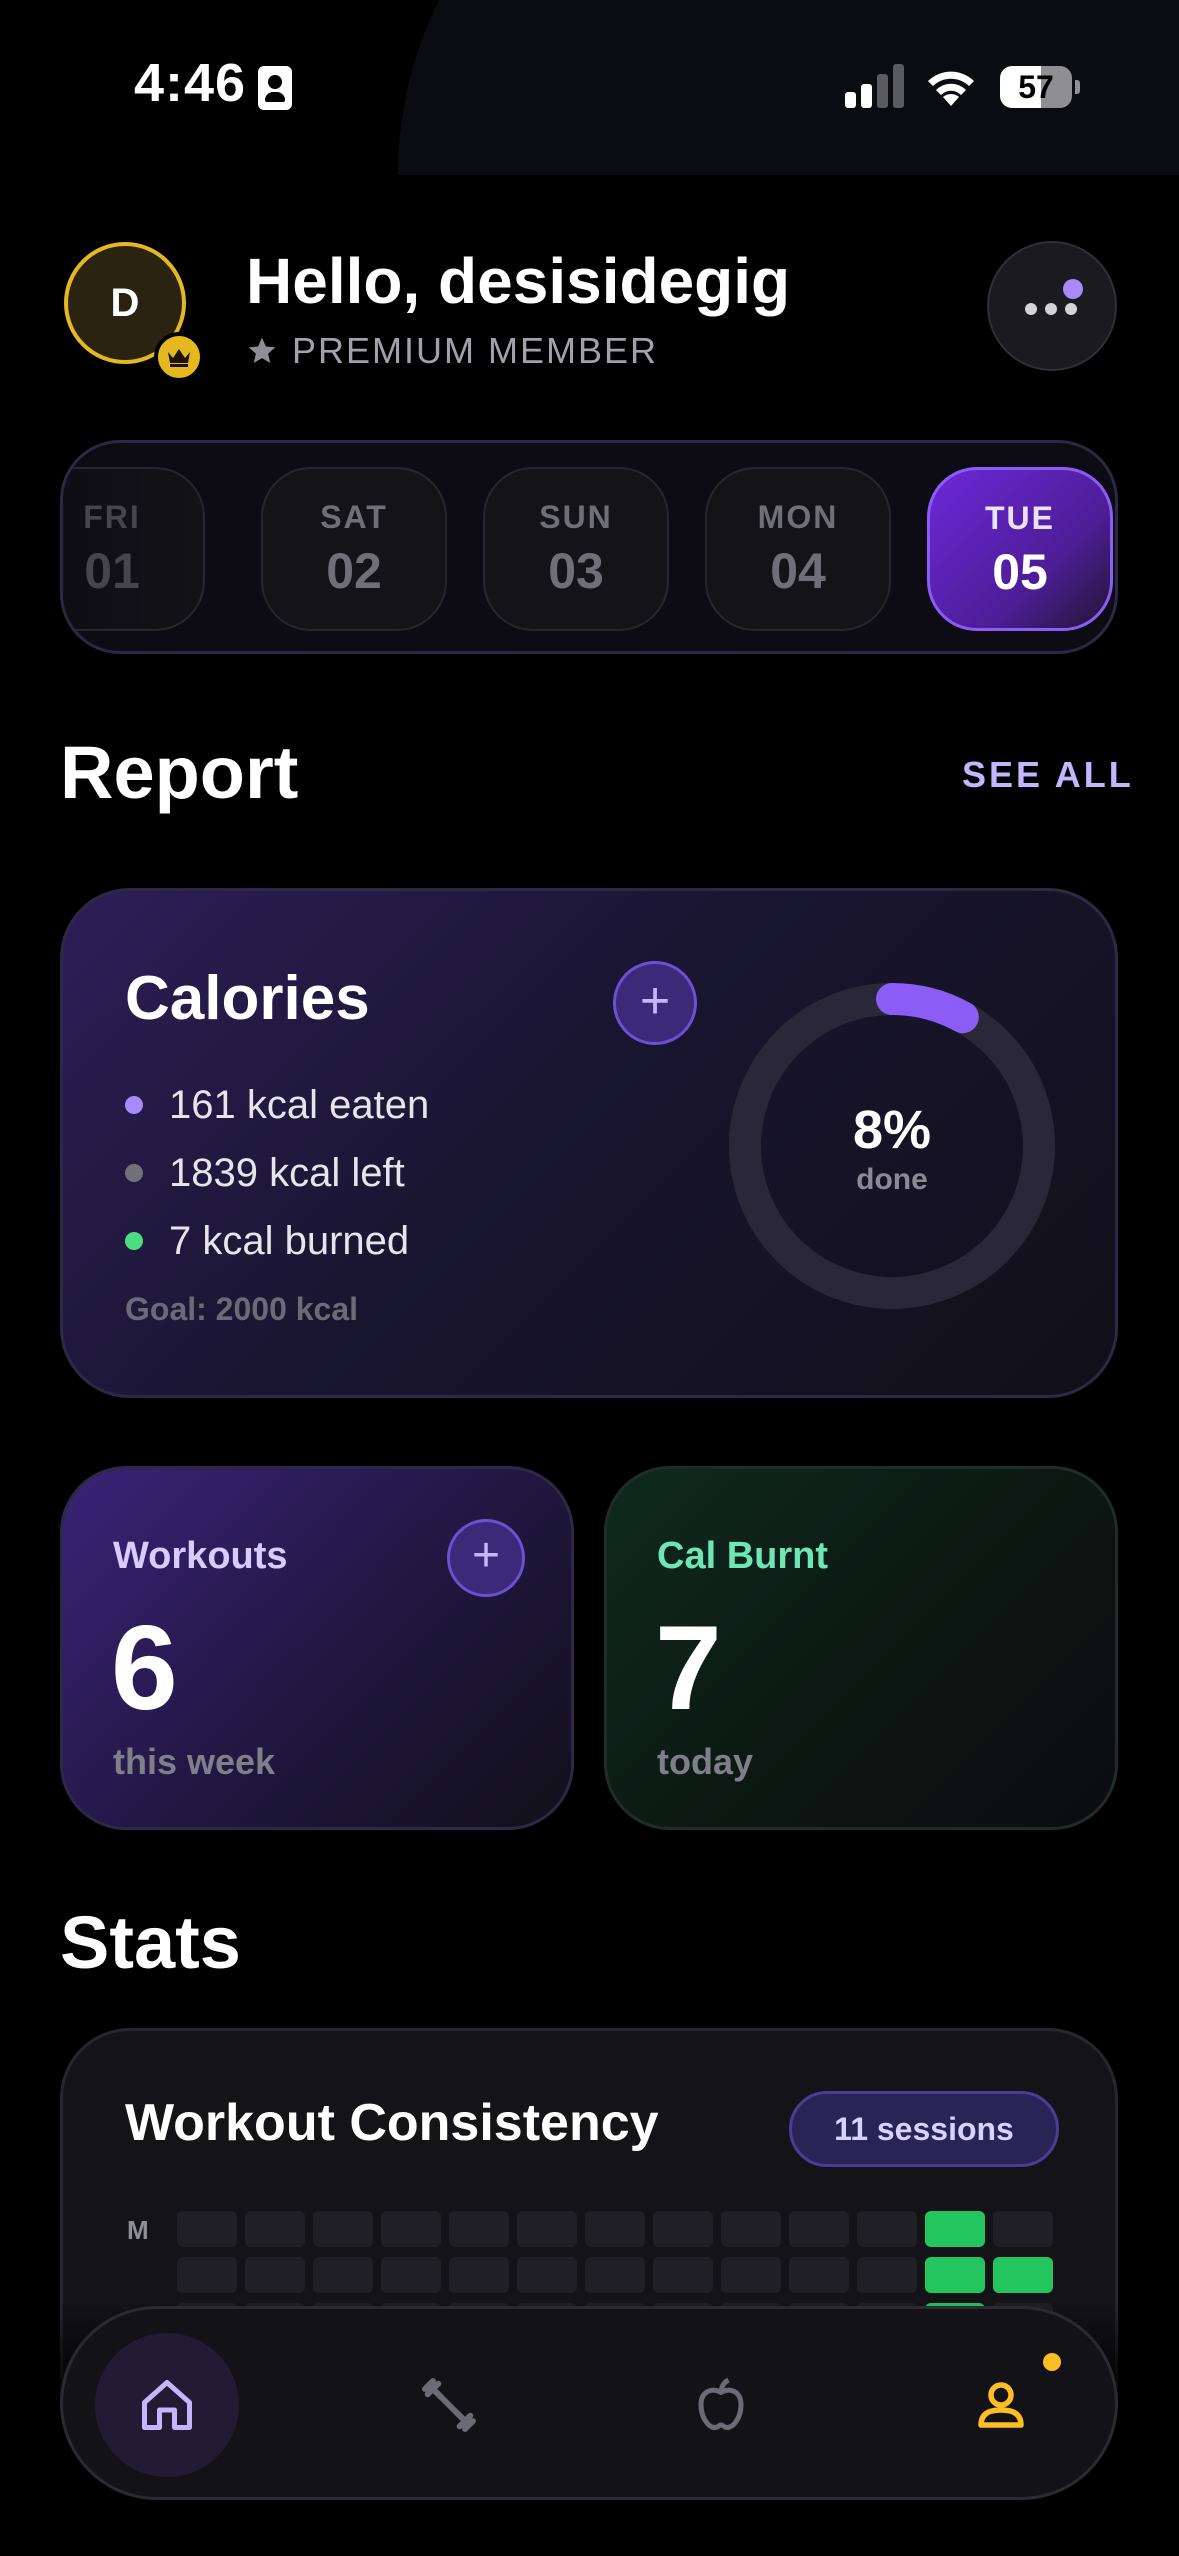 The height and width of the screenshot is (2556, 1179). What do you see at coordinates (798, 517) in the screenshot?
I see `date-day: MON` at bounding box center [798, 517].